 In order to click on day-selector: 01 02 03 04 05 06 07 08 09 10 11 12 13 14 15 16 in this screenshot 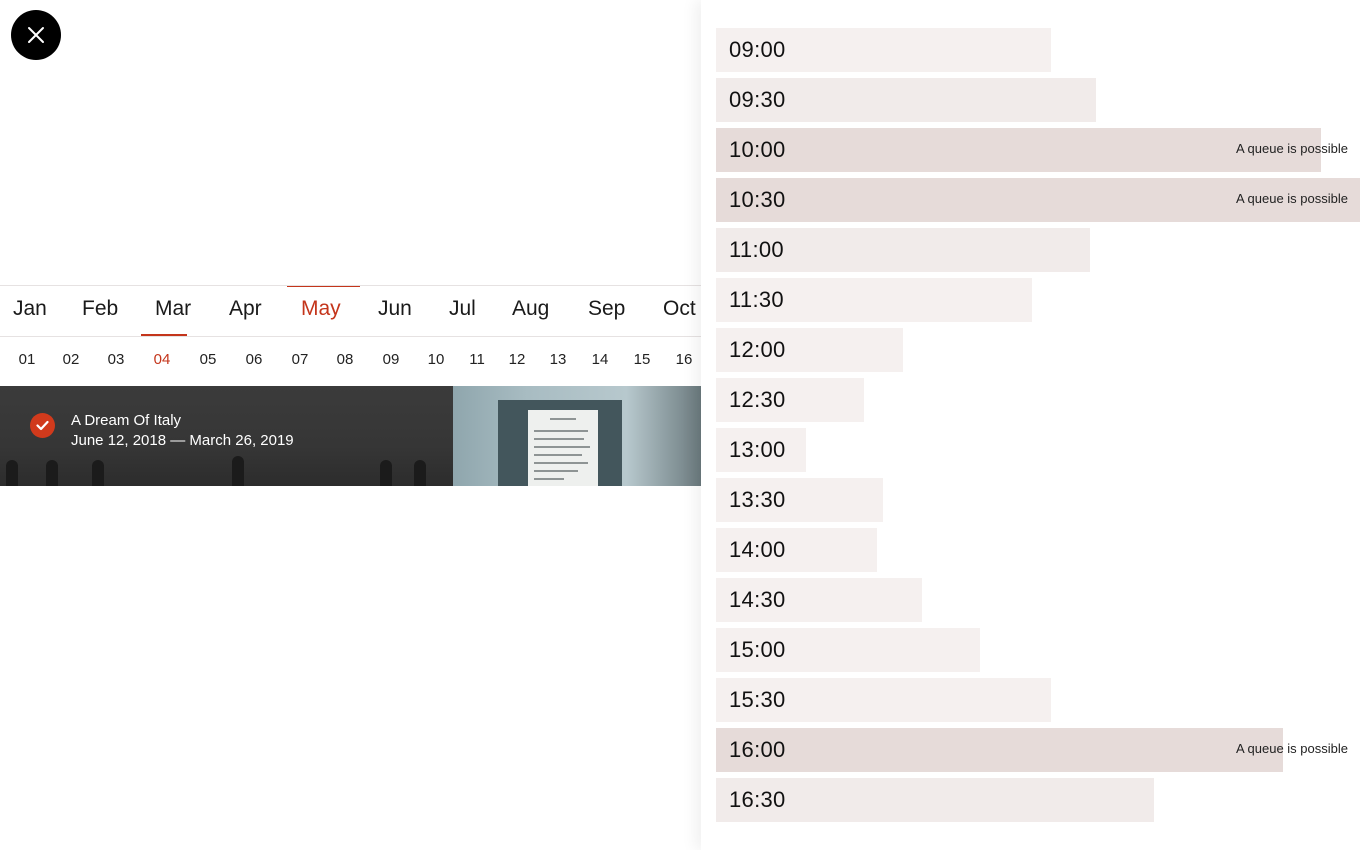, I will do `click(350, 360)`.